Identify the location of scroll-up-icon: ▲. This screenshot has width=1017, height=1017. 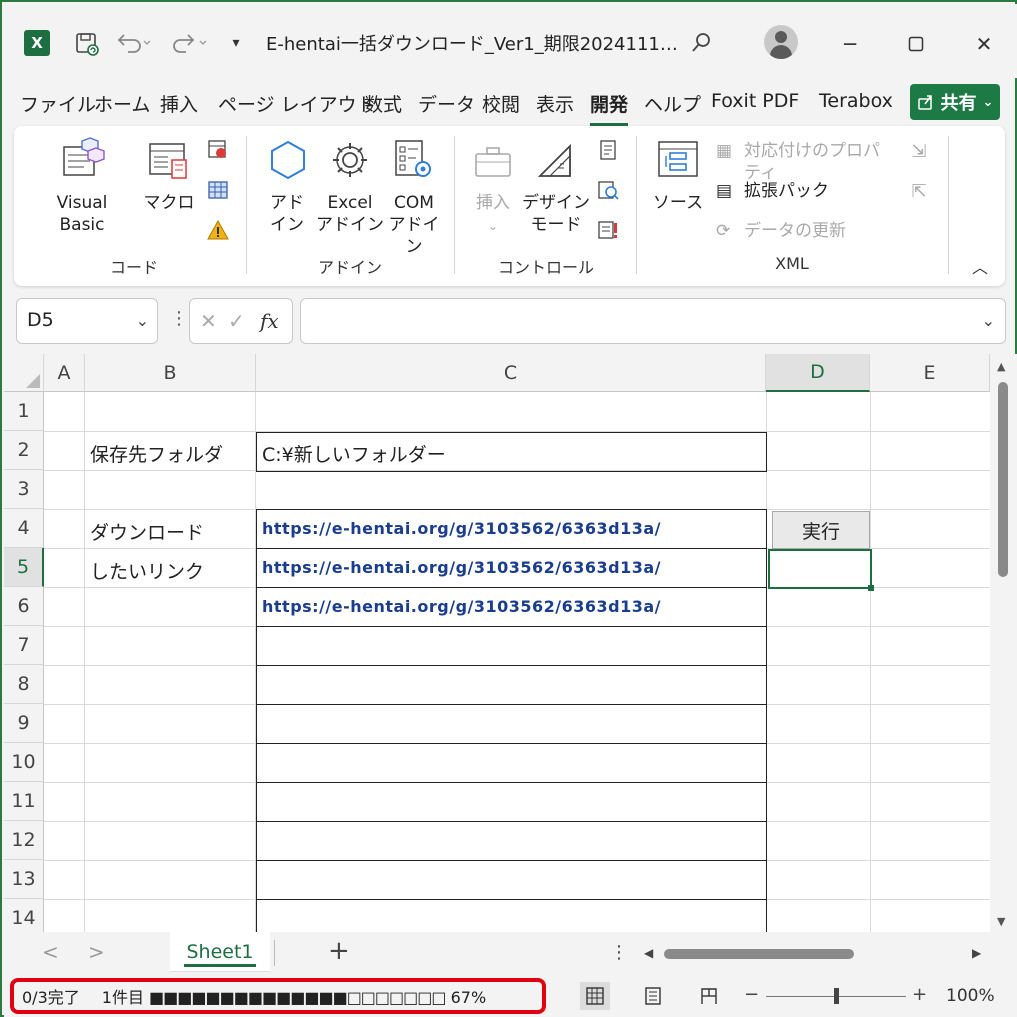
(1001, 366).